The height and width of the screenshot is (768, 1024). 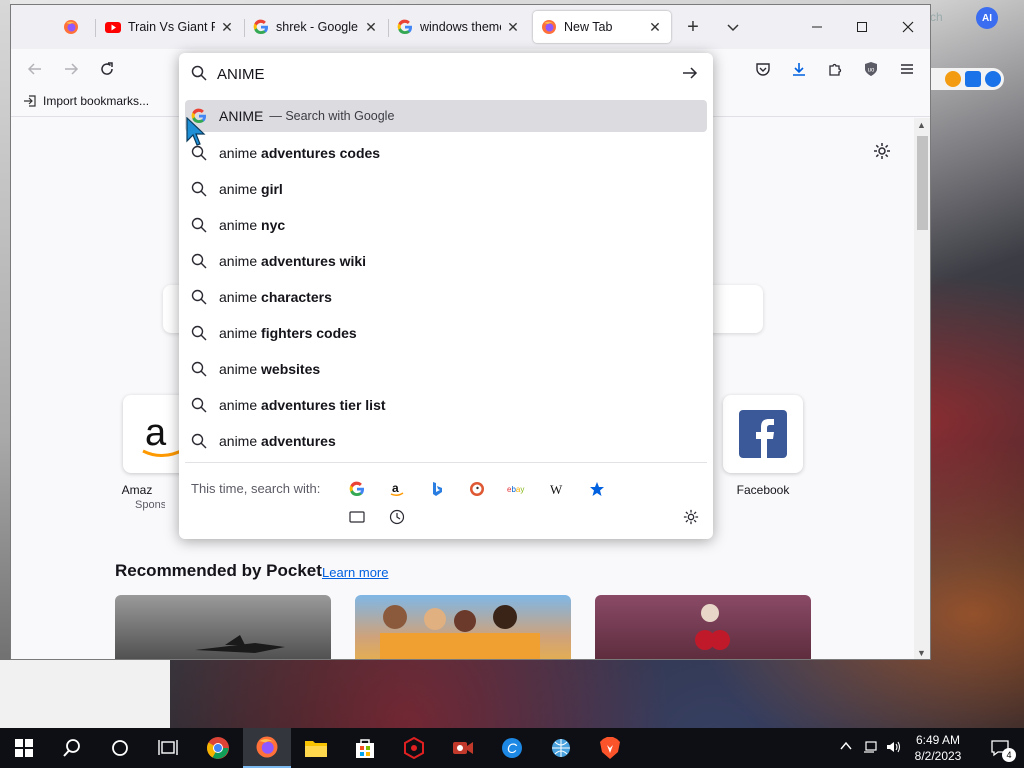 I want to click on facebook-logo-icon, so click(x=763, y=434).